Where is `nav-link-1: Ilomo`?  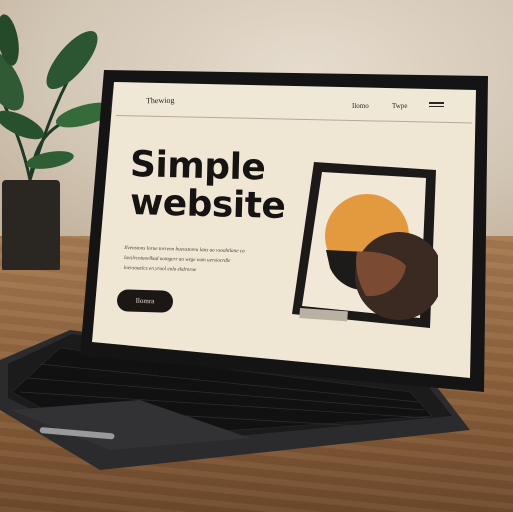 nav-link-1: Ilomo is located at coordinates (360, 106).